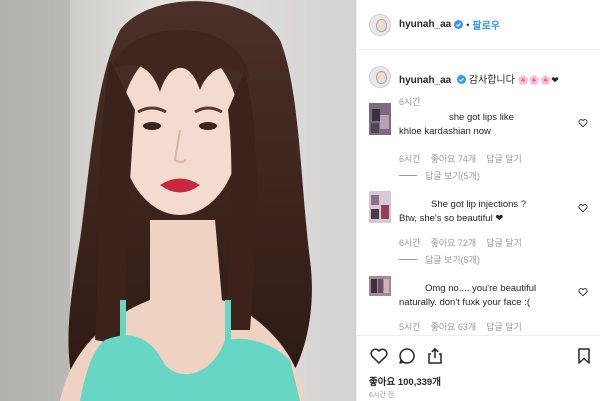  What do you see at coordinates (405, 381) in the screenshot?
I see `like-count: 좋아요 100,339개` at bounding box center [405, 381].